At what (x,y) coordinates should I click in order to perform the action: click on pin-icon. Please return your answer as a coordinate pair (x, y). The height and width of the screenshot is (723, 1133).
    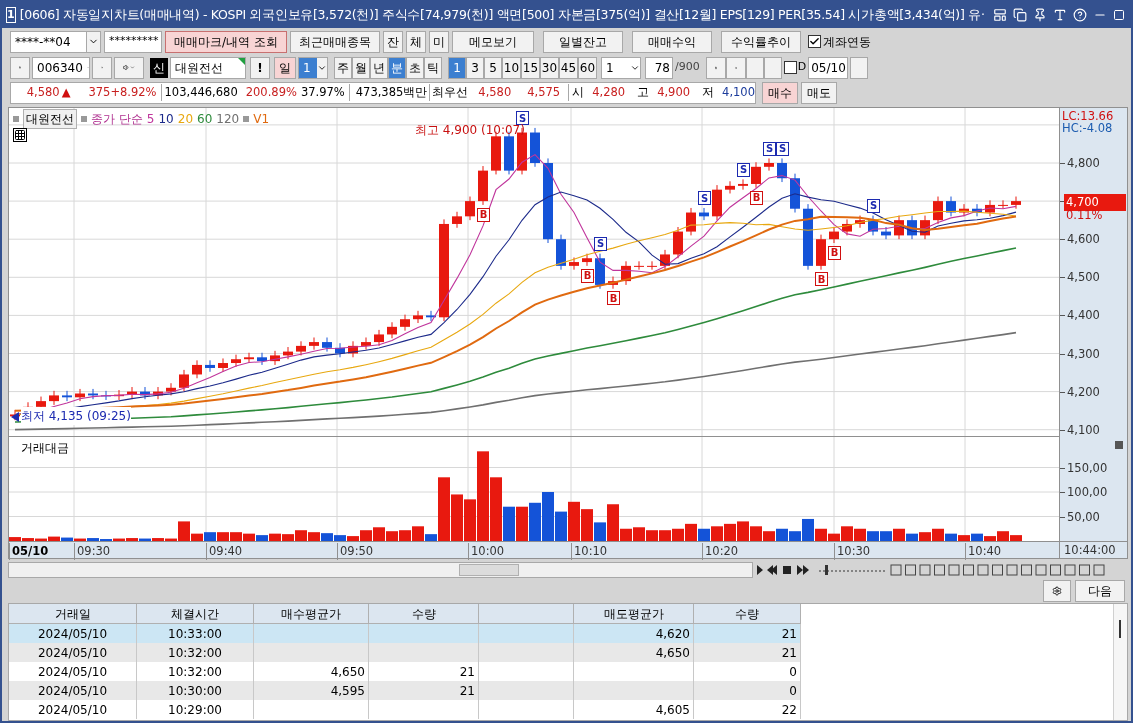
    Looking at the image, I should click on (1039, 15).